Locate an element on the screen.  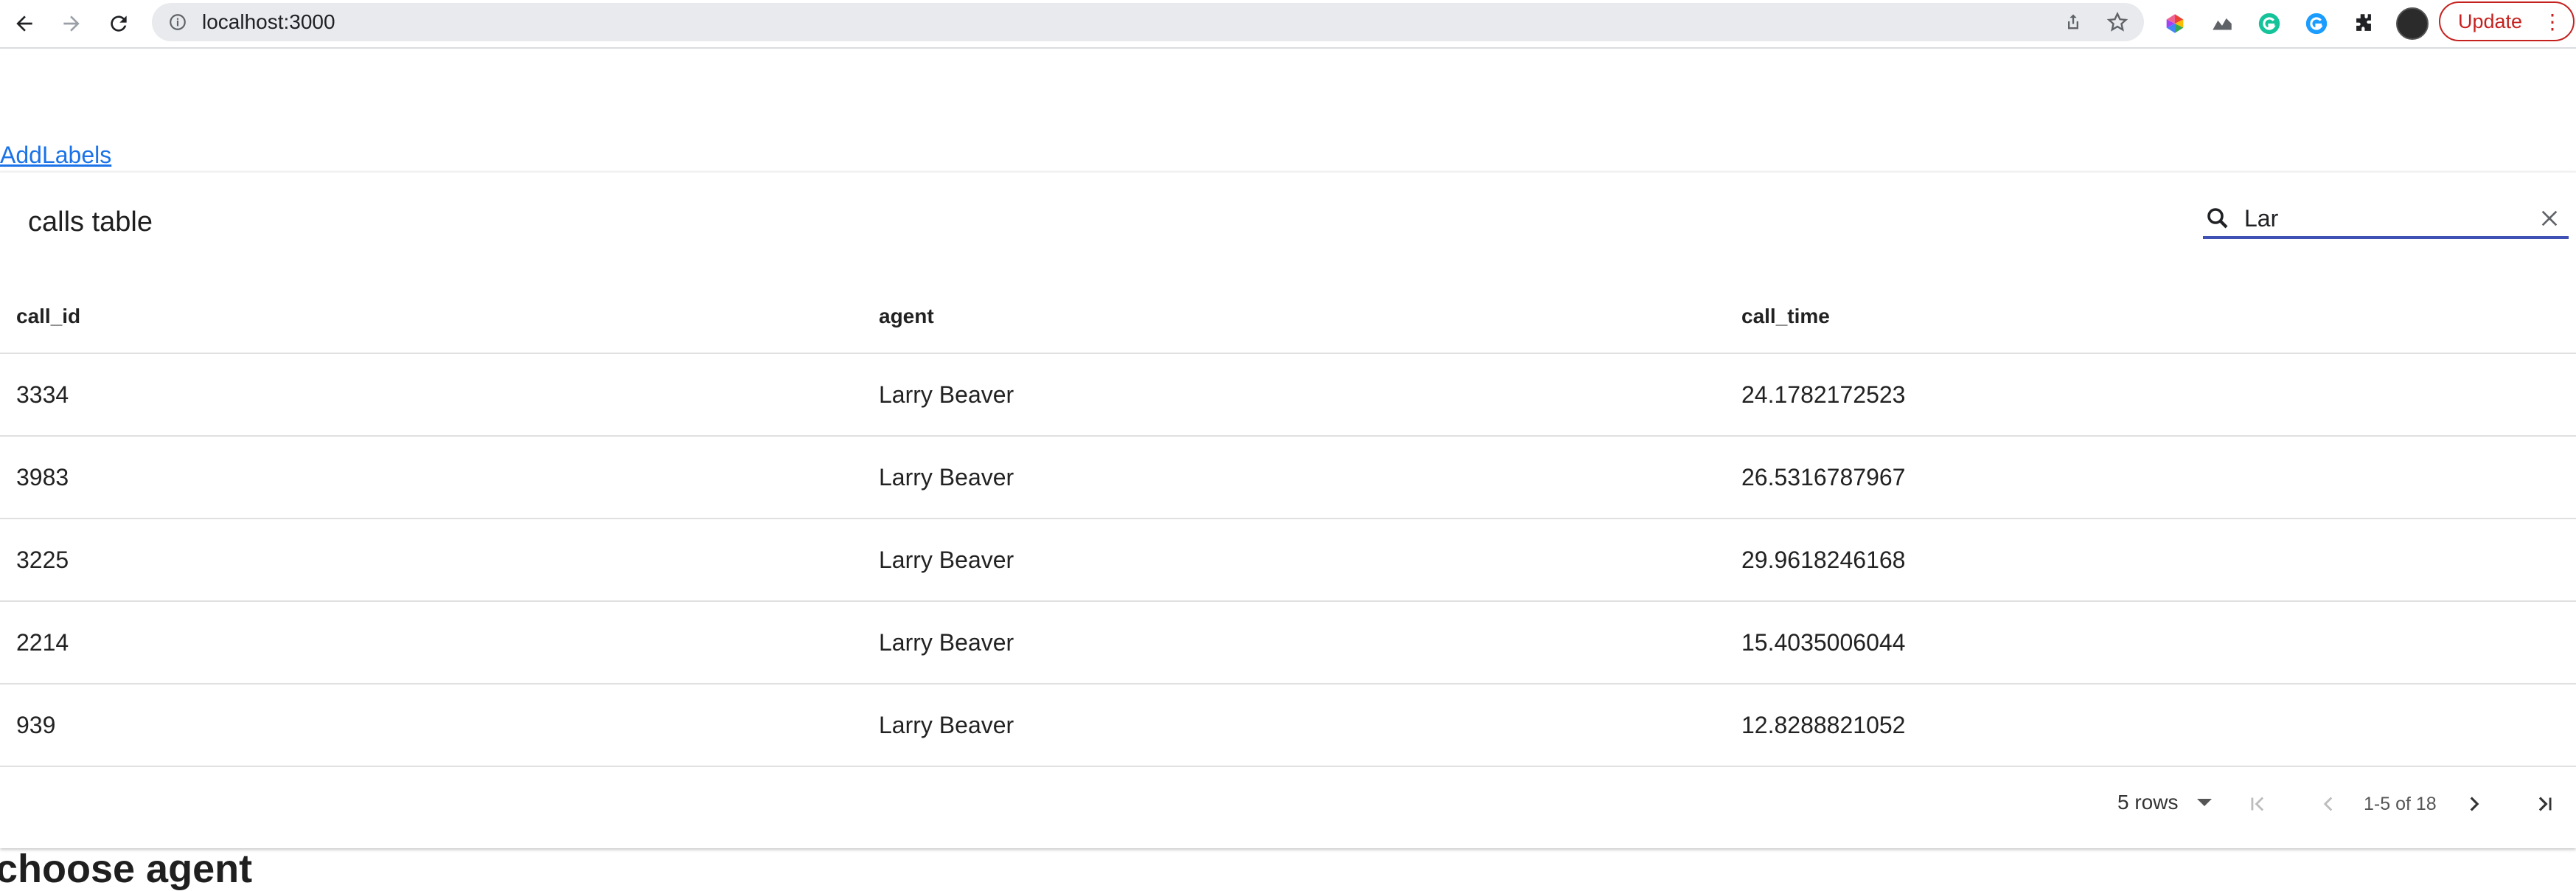
menu-dots-icon: ⋮ is located at coordinates (2553, 22).